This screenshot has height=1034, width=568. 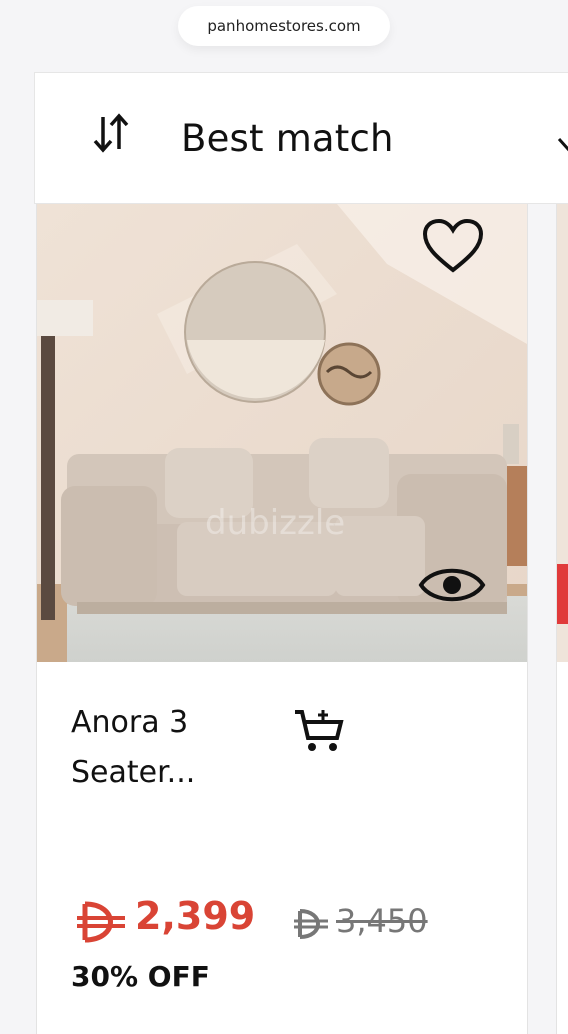 What do you see at coordinates (111, 133) in the screenshot?
I see `sort-arrows-icon` at bounding box center [111, 133].